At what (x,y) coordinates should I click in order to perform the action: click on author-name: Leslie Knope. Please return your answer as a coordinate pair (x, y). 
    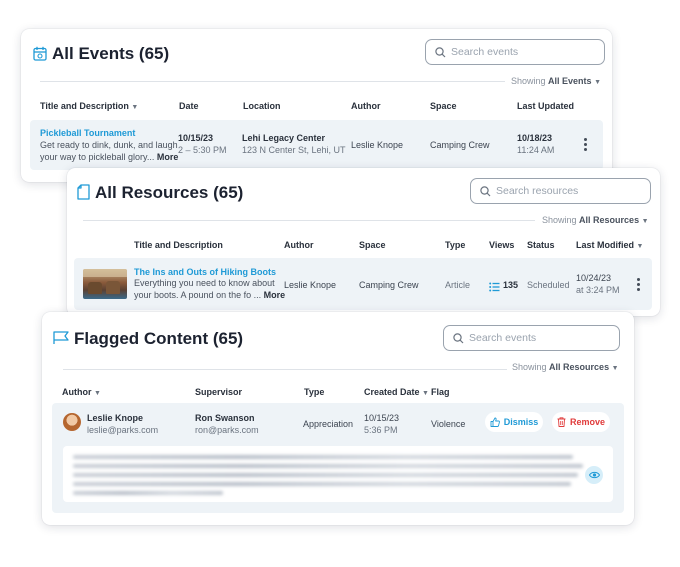
    Looking at the image, I should click on (115, 418).